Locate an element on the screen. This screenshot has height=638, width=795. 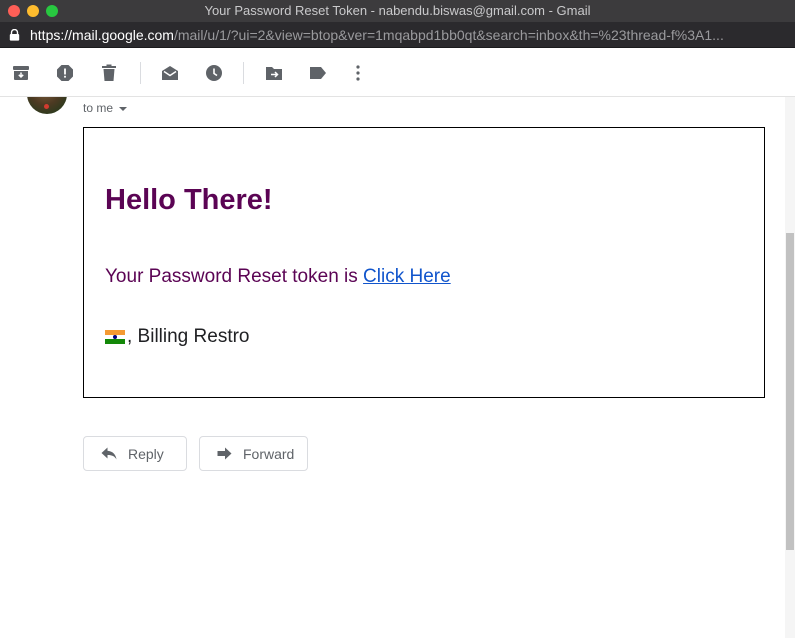
forward-label: Forward is located at coordinates (269, 453).